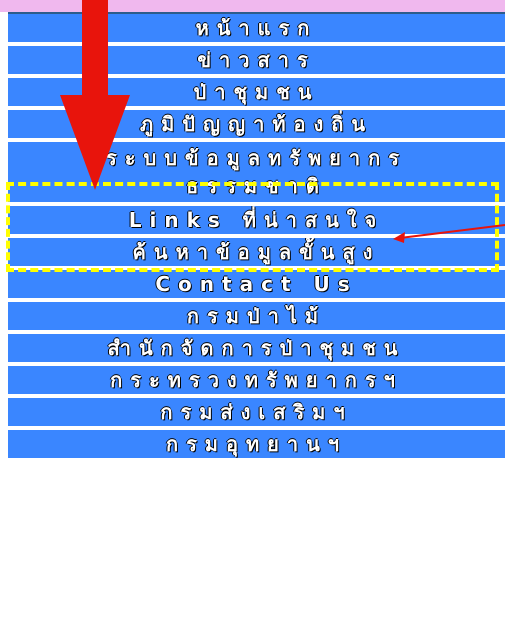  I want to click on top-border, so click(252, 7).